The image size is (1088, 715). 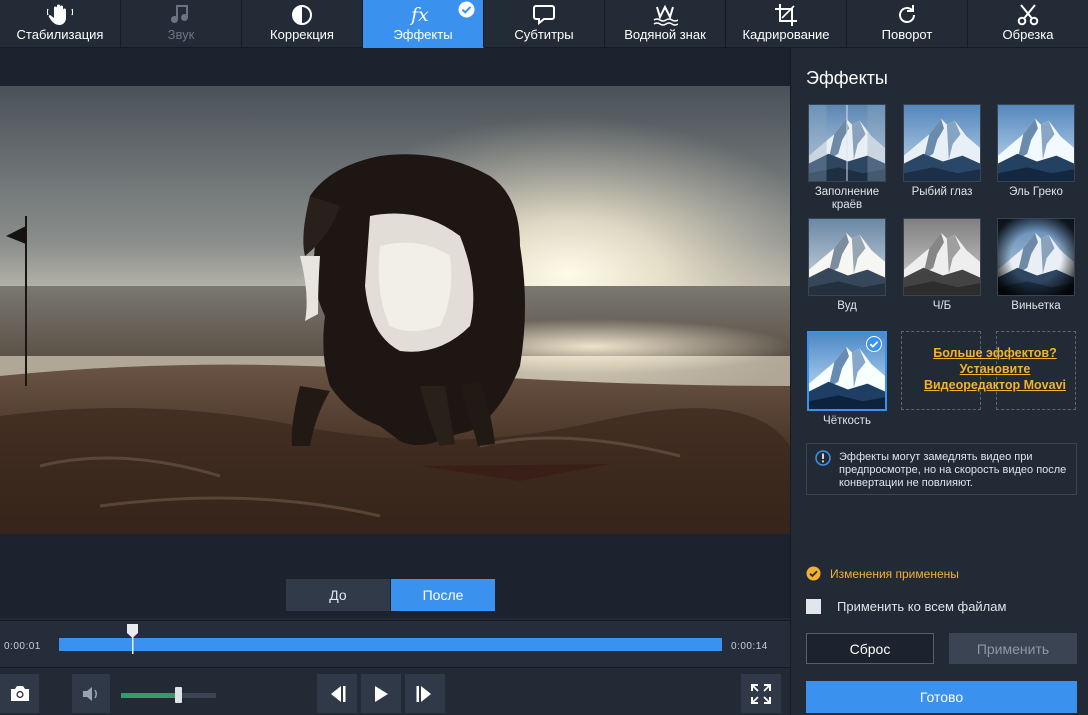 I want to click on tab-label: Обрезка, so click(x=1028, y=34).